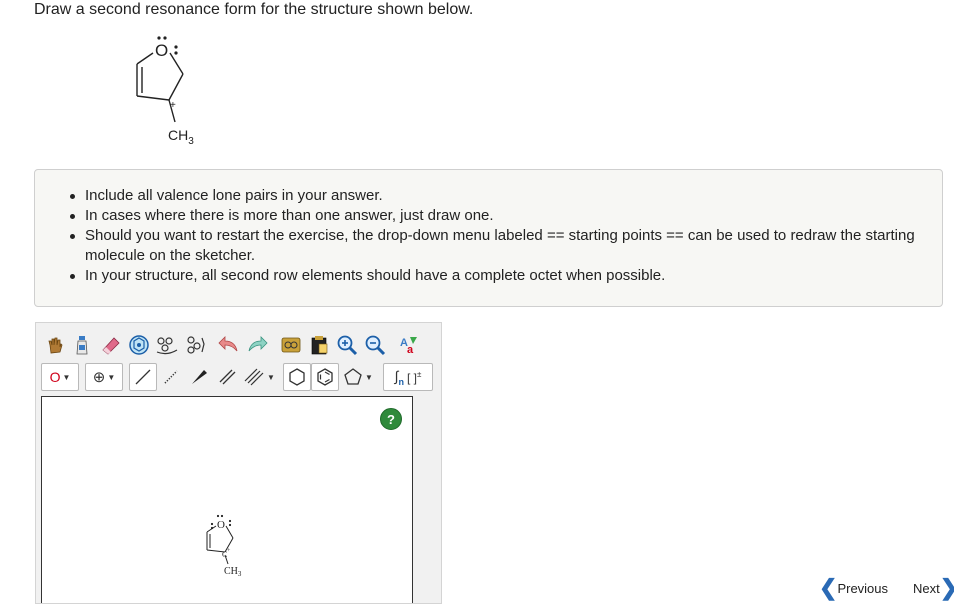 This screenshot has width=954, height=604. Describe the element at coordinates (173, 105) in the screenshot. I see `positive-charge: +` at that location.